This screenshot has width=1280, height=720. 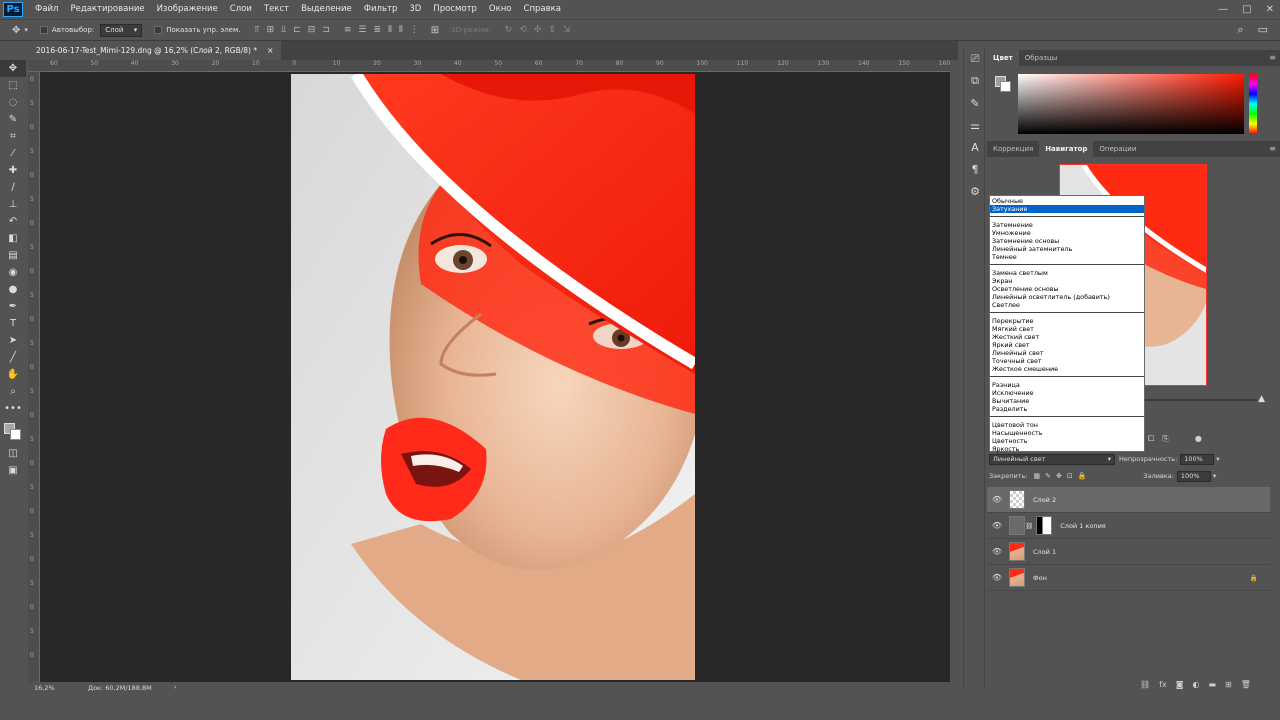 I want to click on minimize-button: —, so click(x=1223, y=9).